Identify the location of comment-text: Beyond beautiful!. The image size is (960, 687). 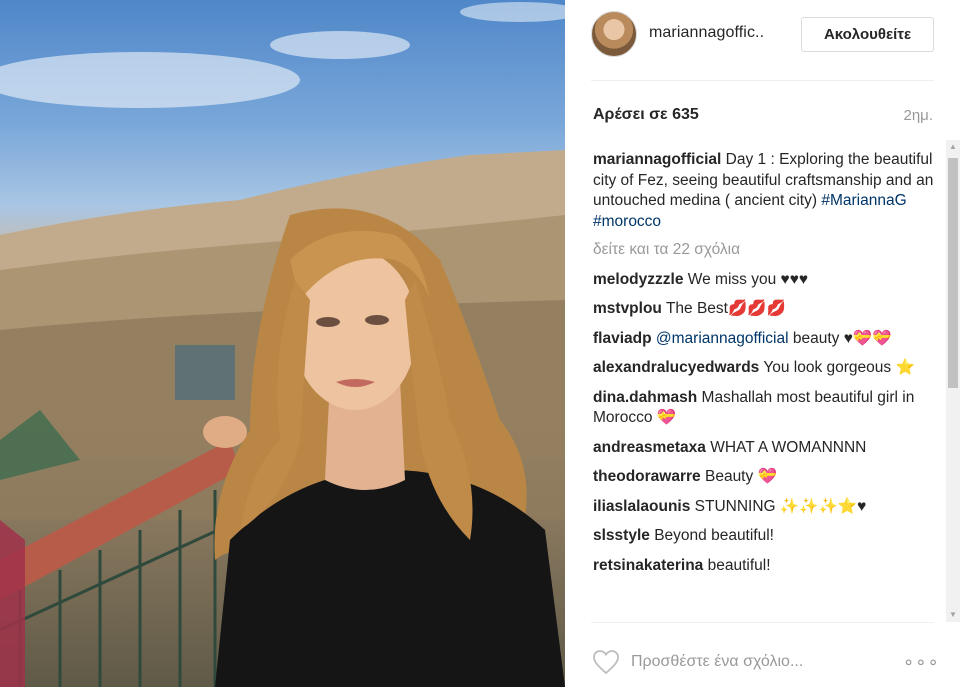
(714, 535).